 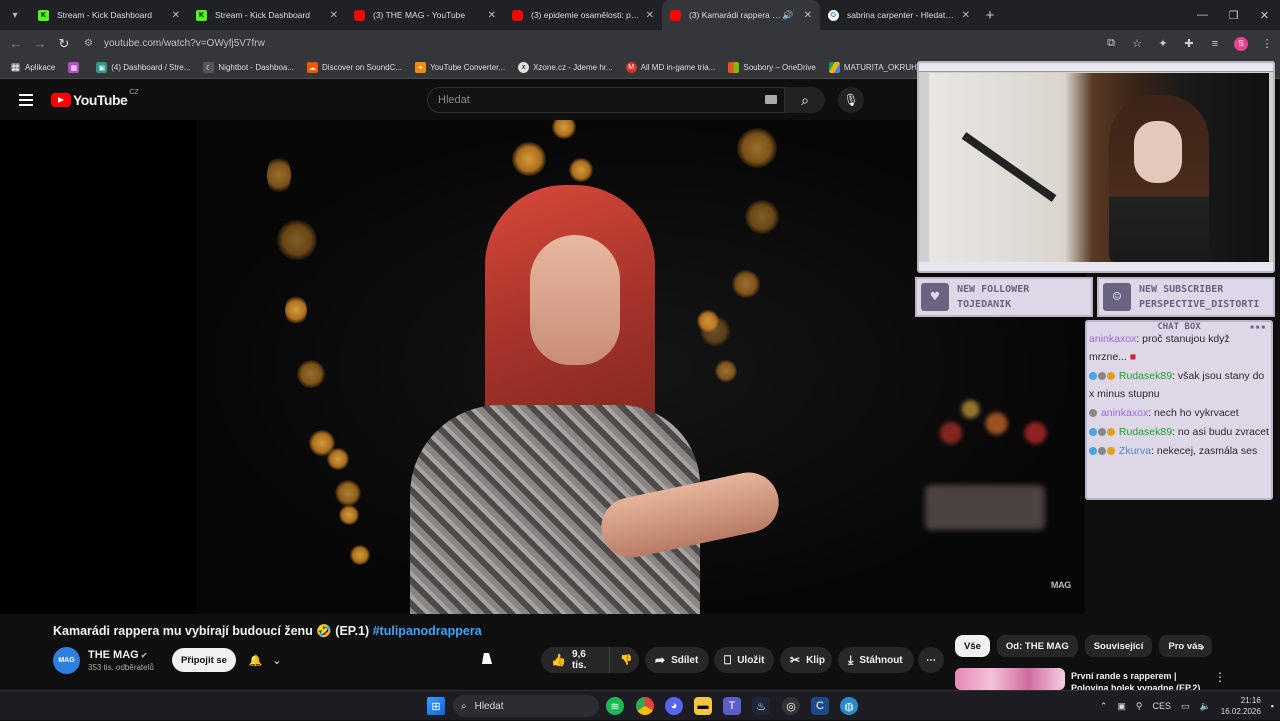 What do you see at coordinates (851, 100) in the screenshot?
I see `voice-search-mic-icon: 🎙` at bounding box center [851, 100].